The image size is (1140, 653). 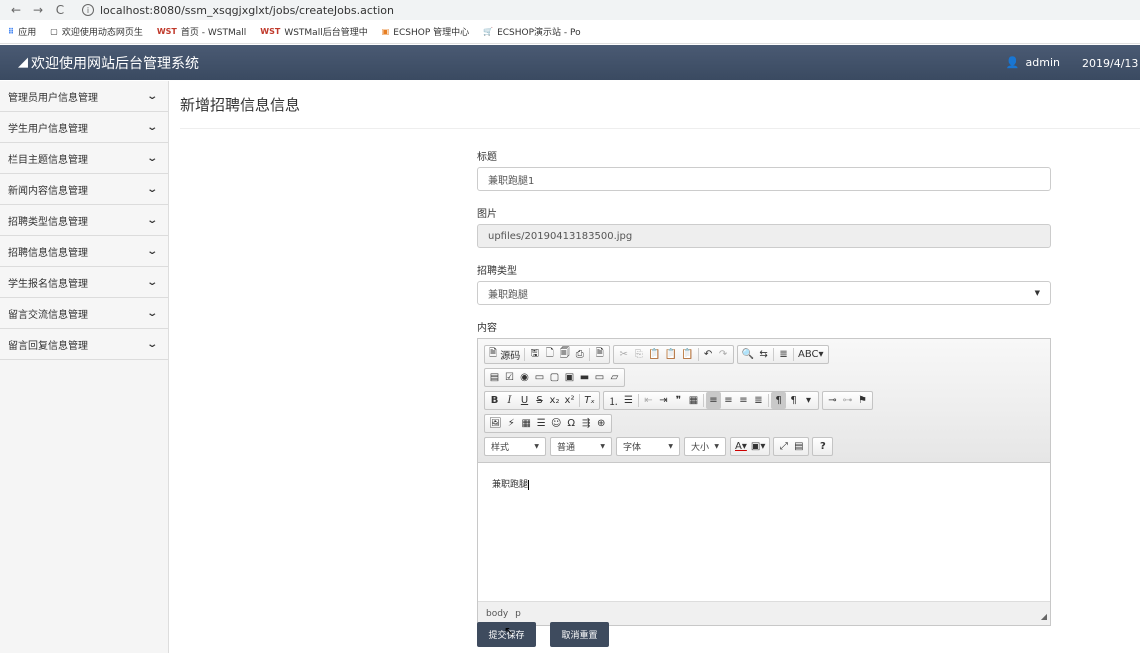 What do you see at coordinates (614, 377) in the screenshot?
I see `hidden-field-icon: ▱` at bounding box center [614, 377].